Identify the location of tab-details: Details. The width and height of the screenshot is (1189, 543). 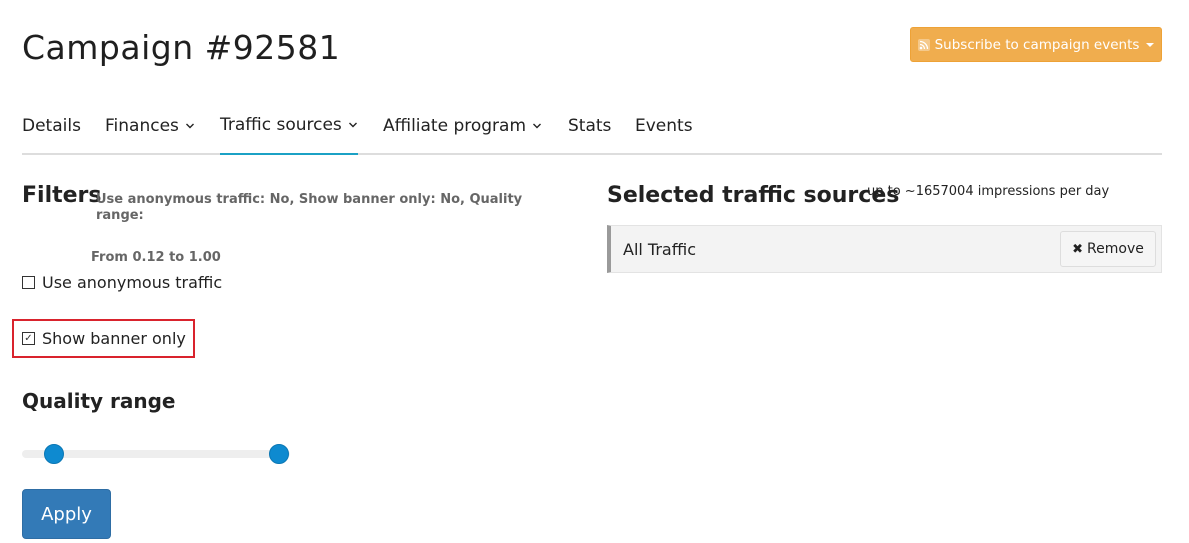
(51, 129).